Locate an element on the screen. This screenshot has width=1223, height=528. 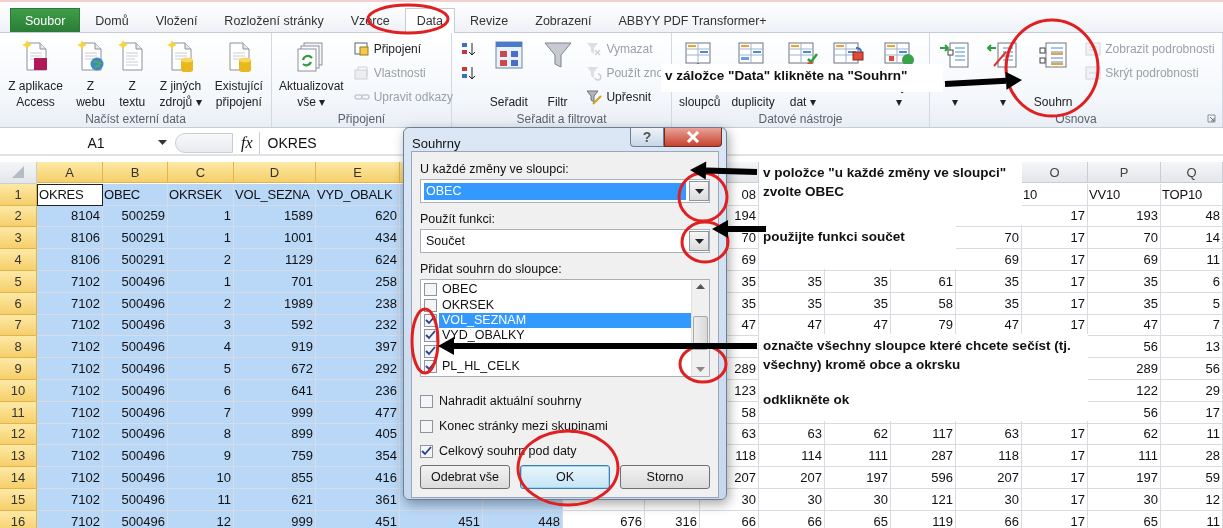
dialog-button: OK is located at coordinates (565, 477).